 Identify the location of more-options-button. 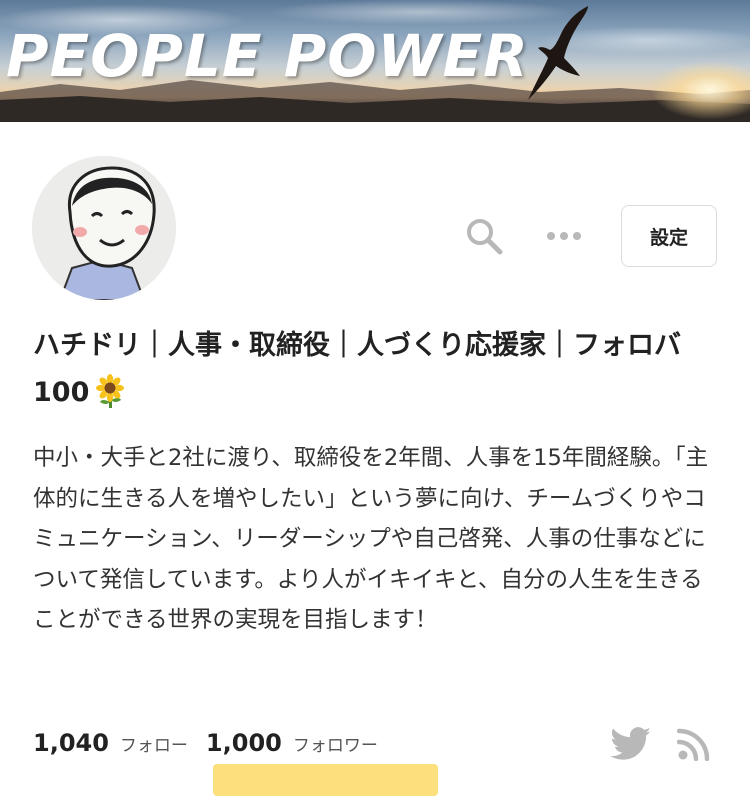
(564, 236).